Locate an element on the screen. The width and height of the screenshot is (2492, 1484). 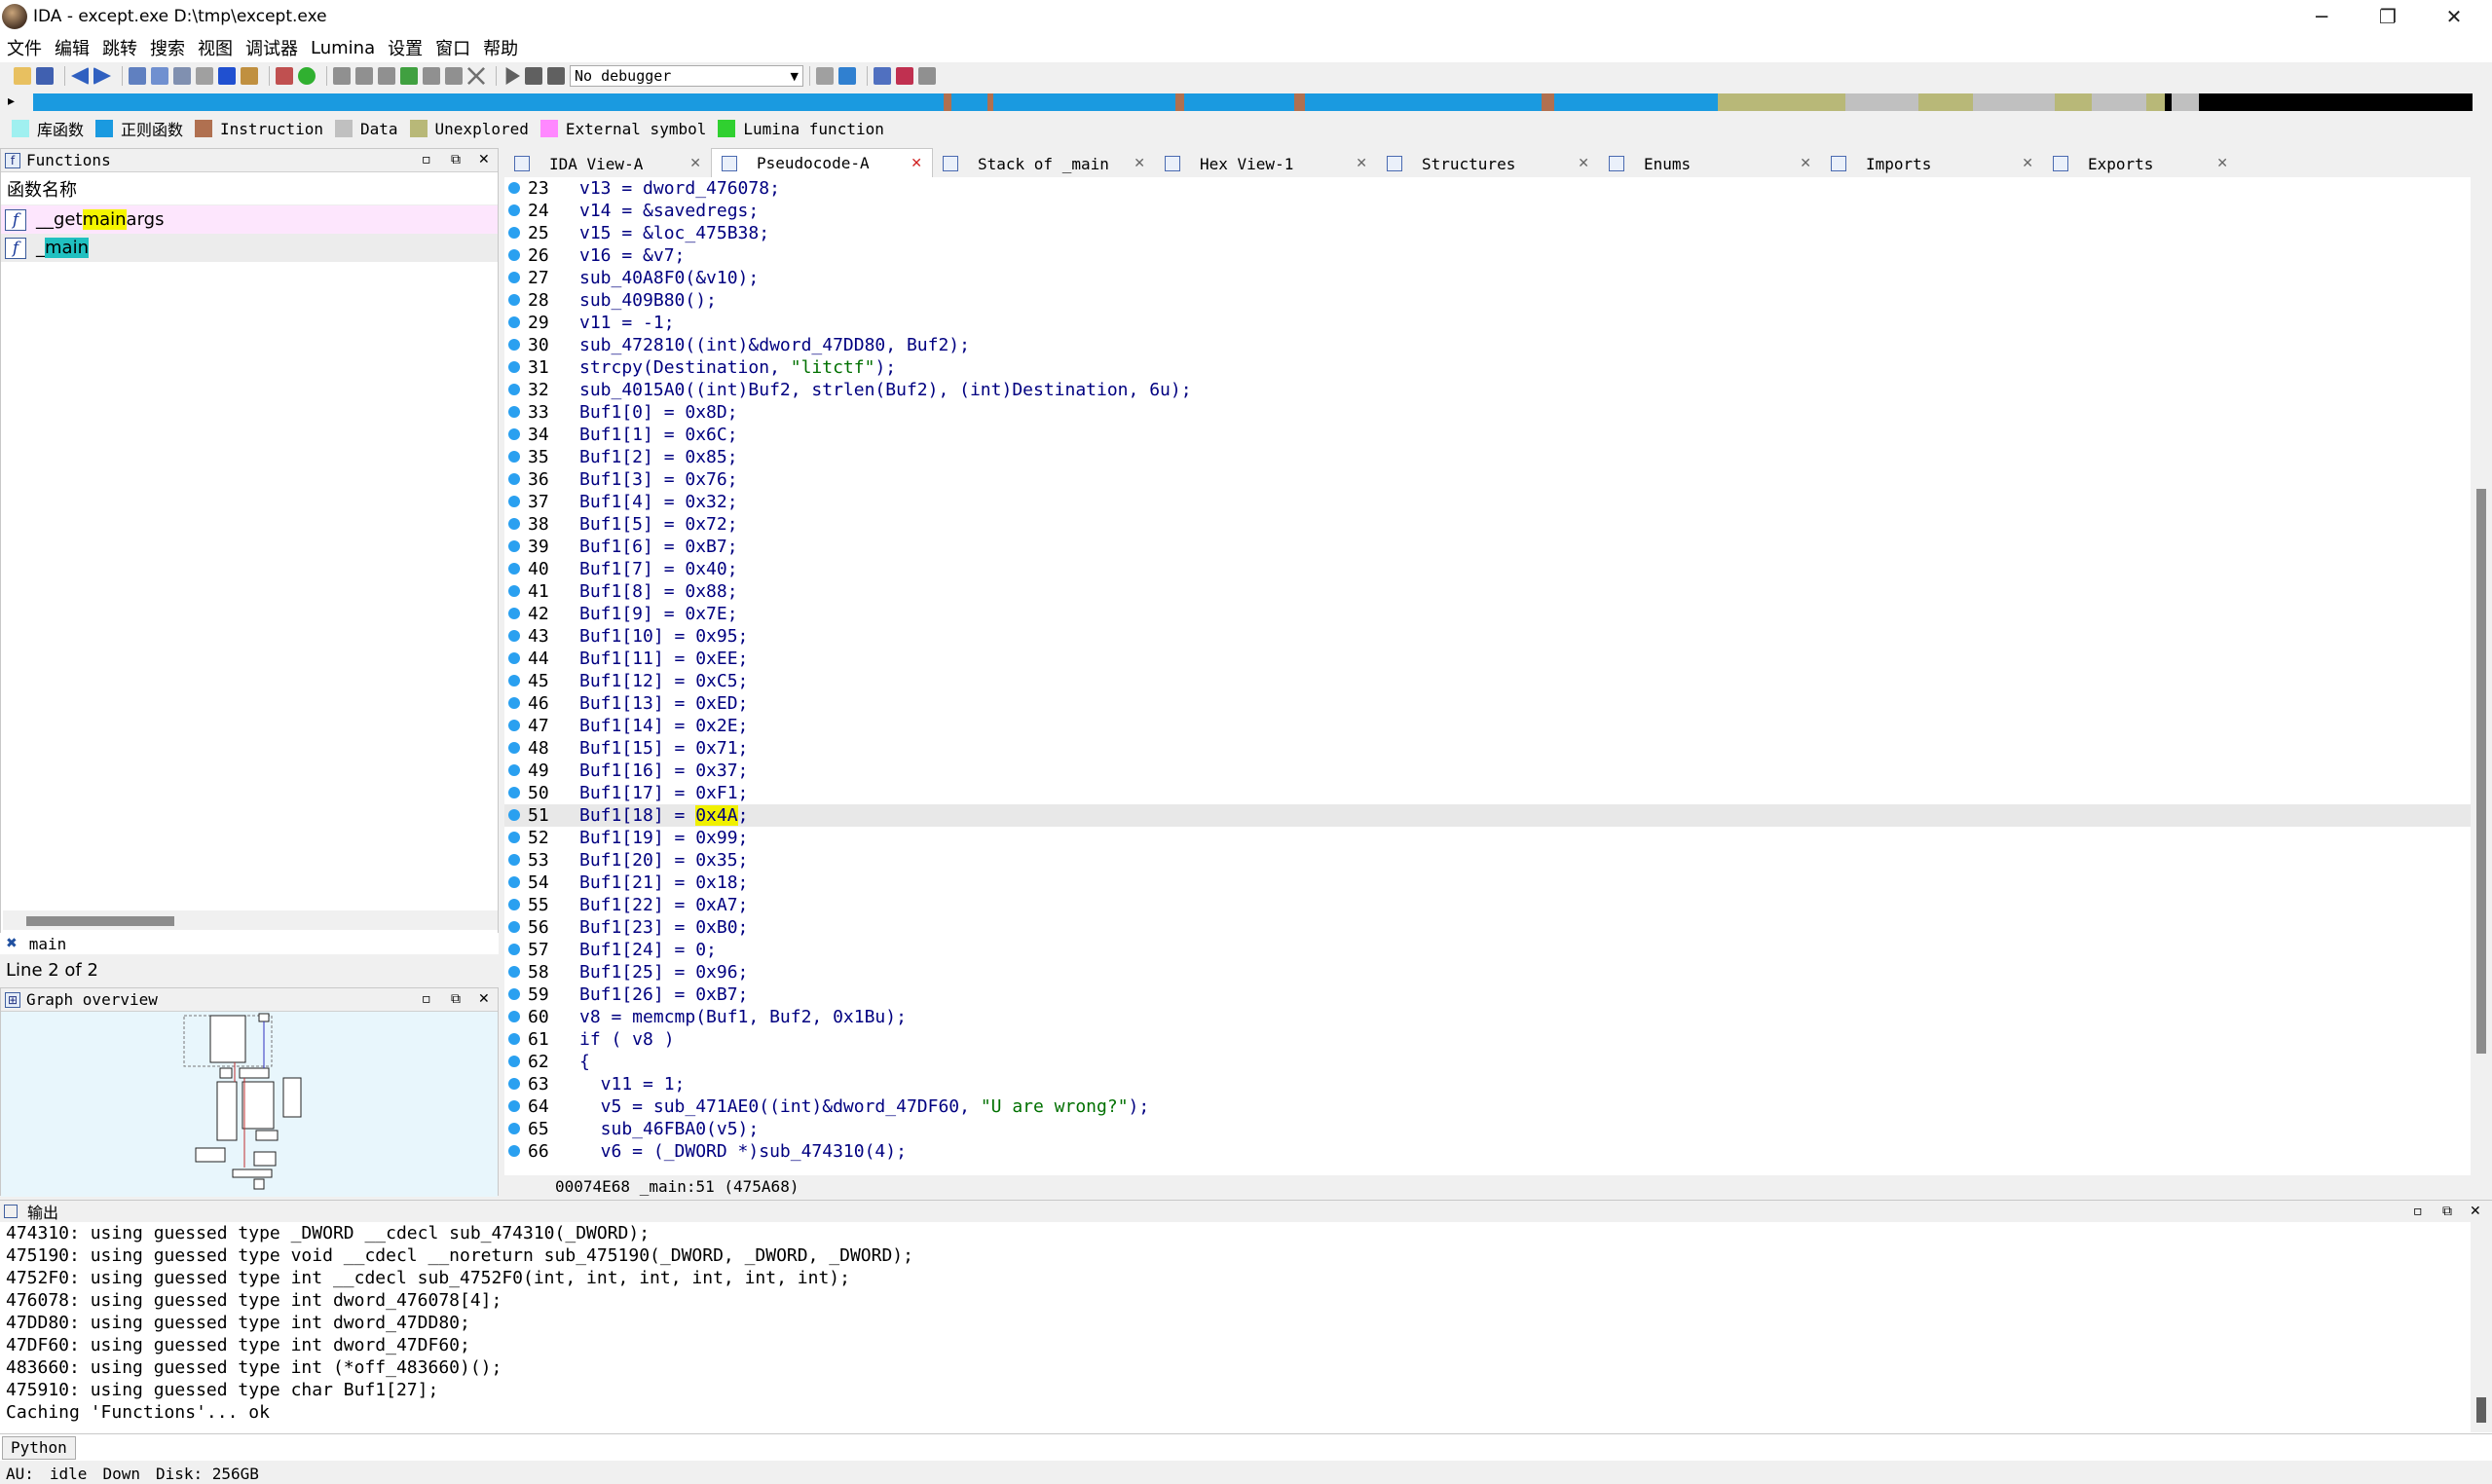
pseudocode-vertical-scrollbar is located at coordinates (2481, 676).